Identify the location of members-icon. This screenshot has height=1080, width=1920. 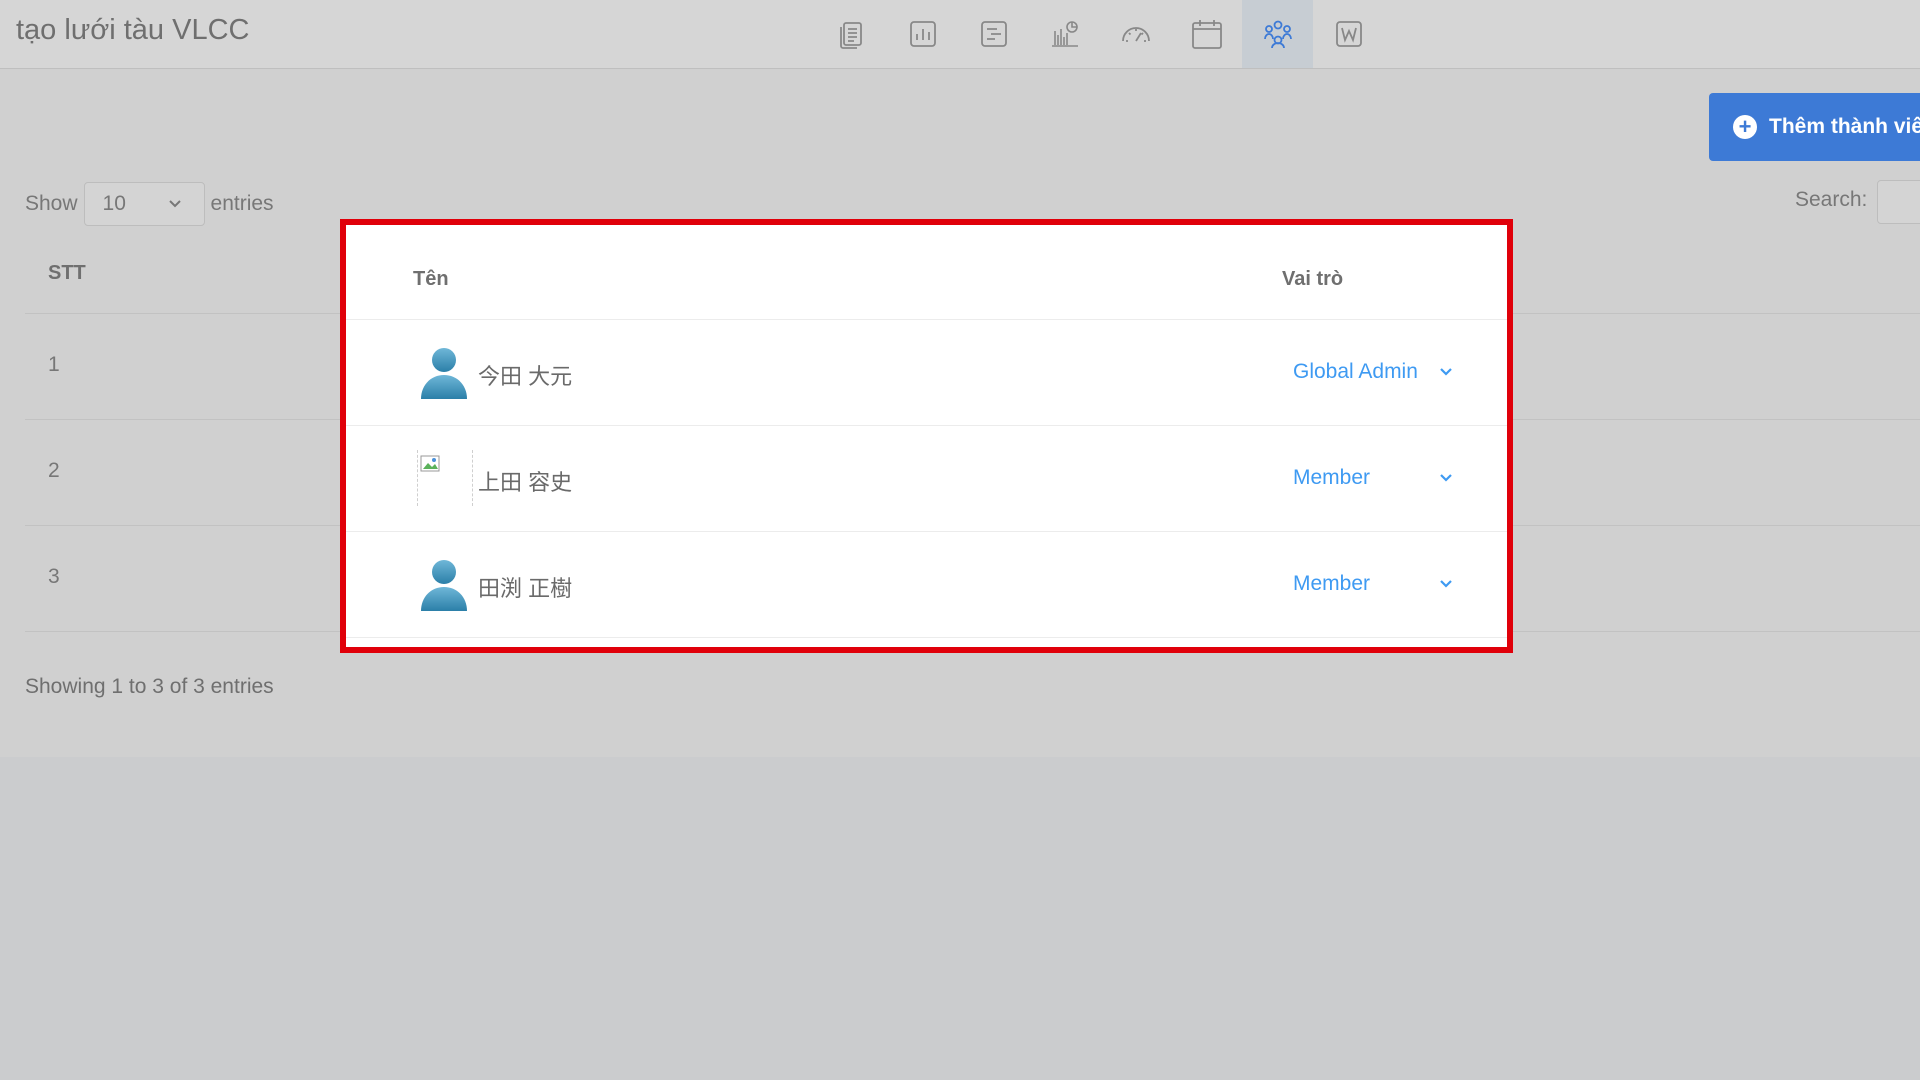
(1277, 34).